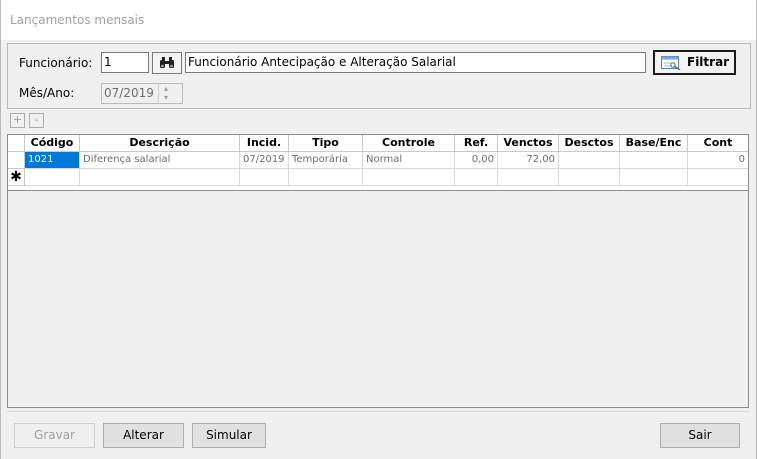 Image resolution: width=757 pixels, height=459 pixels. Describe the element at coordinates (166, 97) in the screenshot. I see `spinner-down-icon: ▾` at that location.